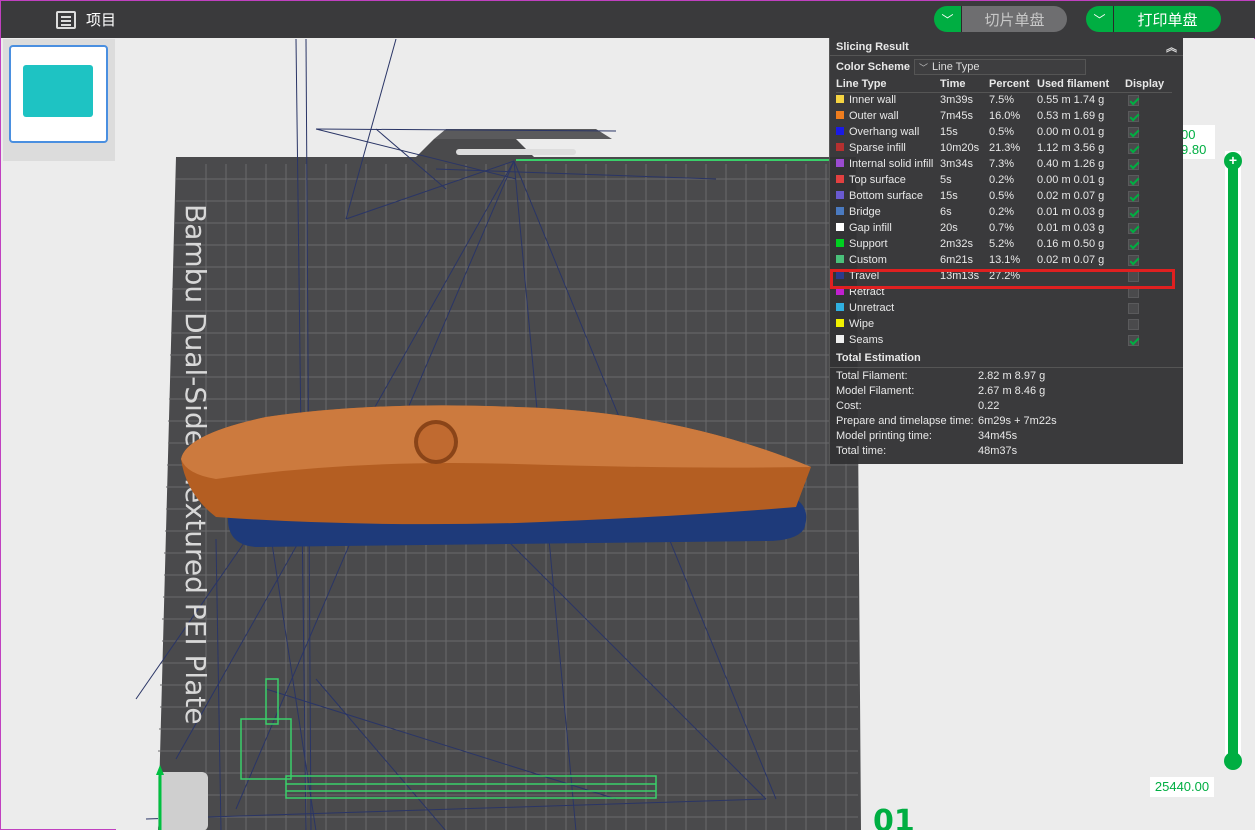 This screenshot has height=830, width=1255. What do you see at coordinates (58, 94) in the screenshot?
I see `plate-thumbnail: +` at bounding box center [58, 94].